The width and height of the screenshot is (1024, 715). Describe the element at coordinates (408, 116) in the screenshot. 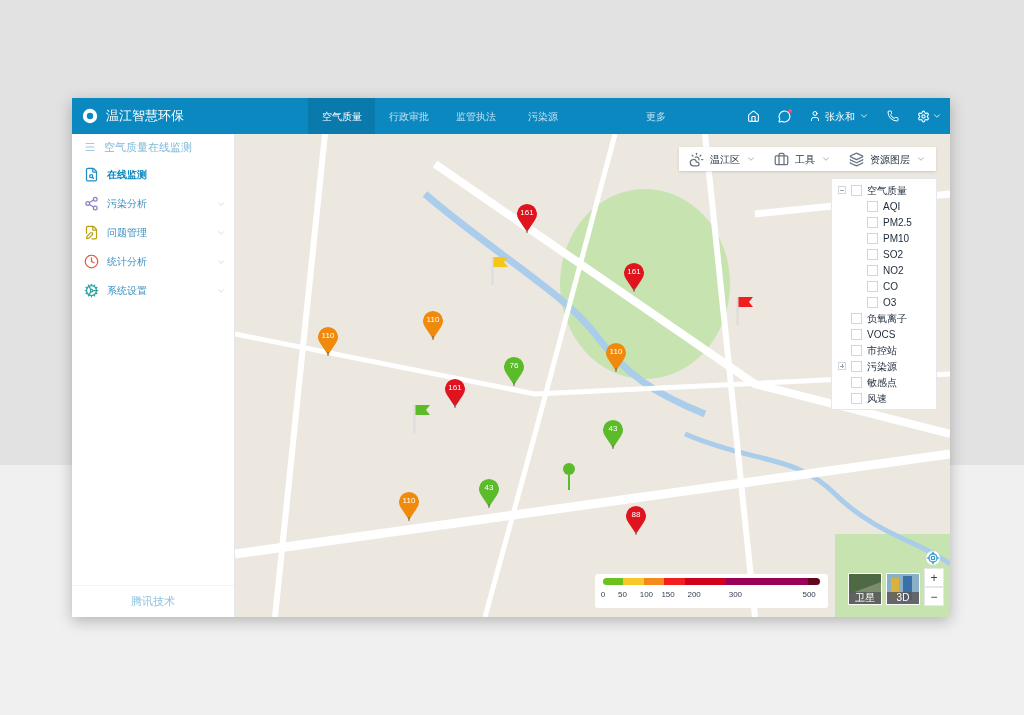

I see `nav-tab: 行政审批` at that location.